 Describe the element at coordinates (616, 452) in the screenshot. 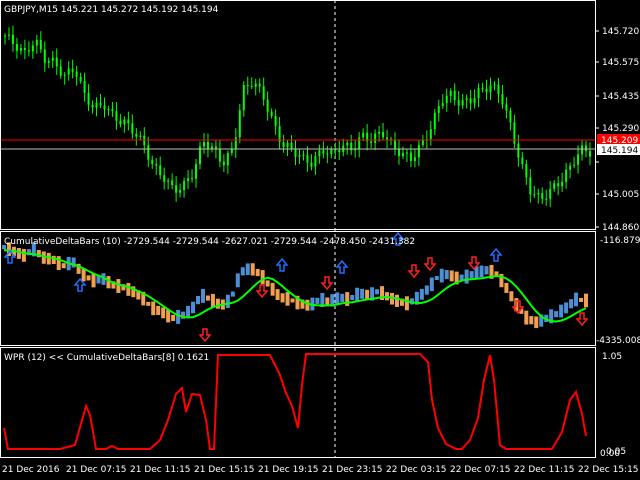

I see `wpr-axis-bottom: 0.05` at that location.